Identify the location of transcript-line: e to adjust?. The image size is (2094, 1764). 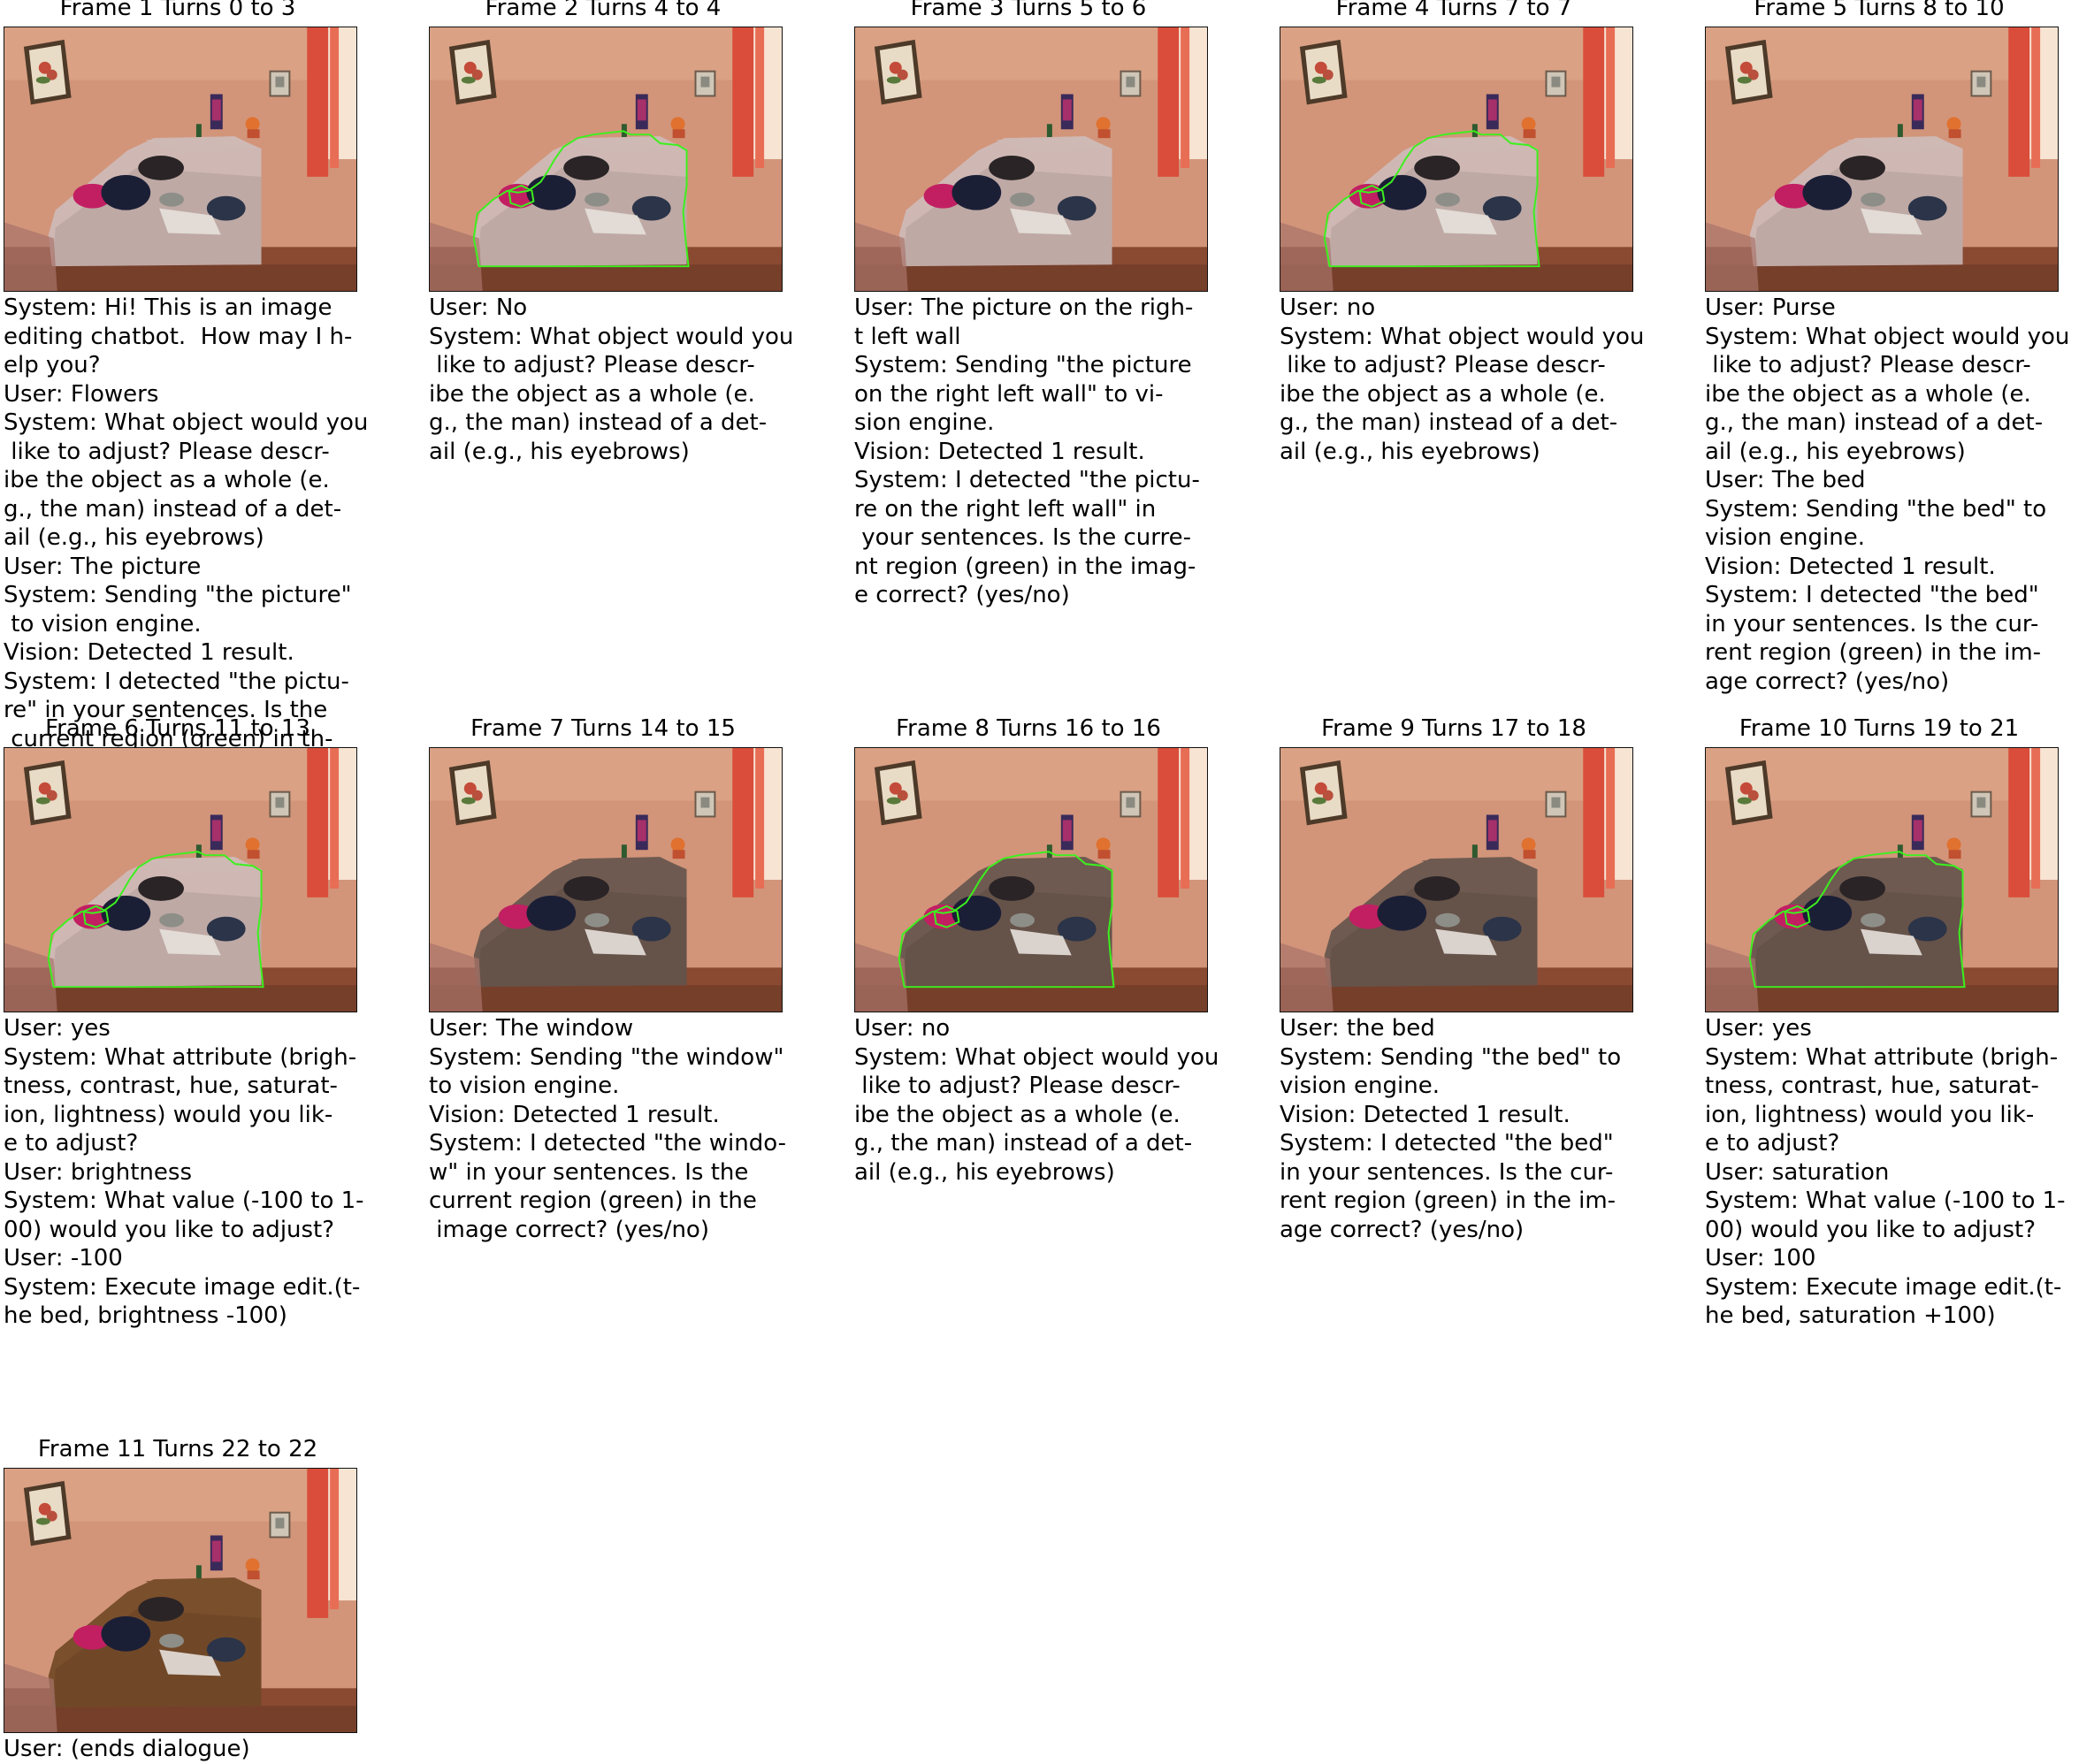
(71, 1143).